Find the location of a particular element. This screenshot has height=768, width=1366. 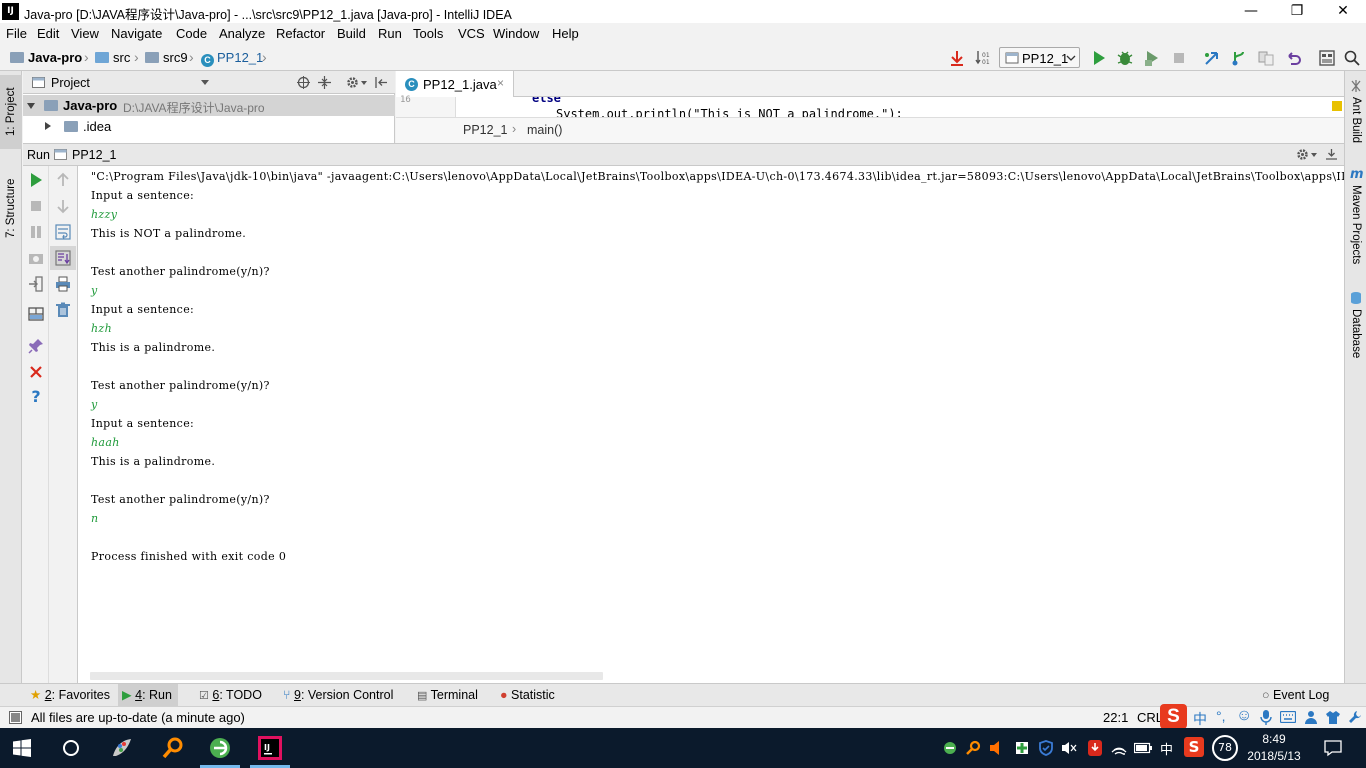

maximize-button: ❐ is located at coordinates (1297, 11).